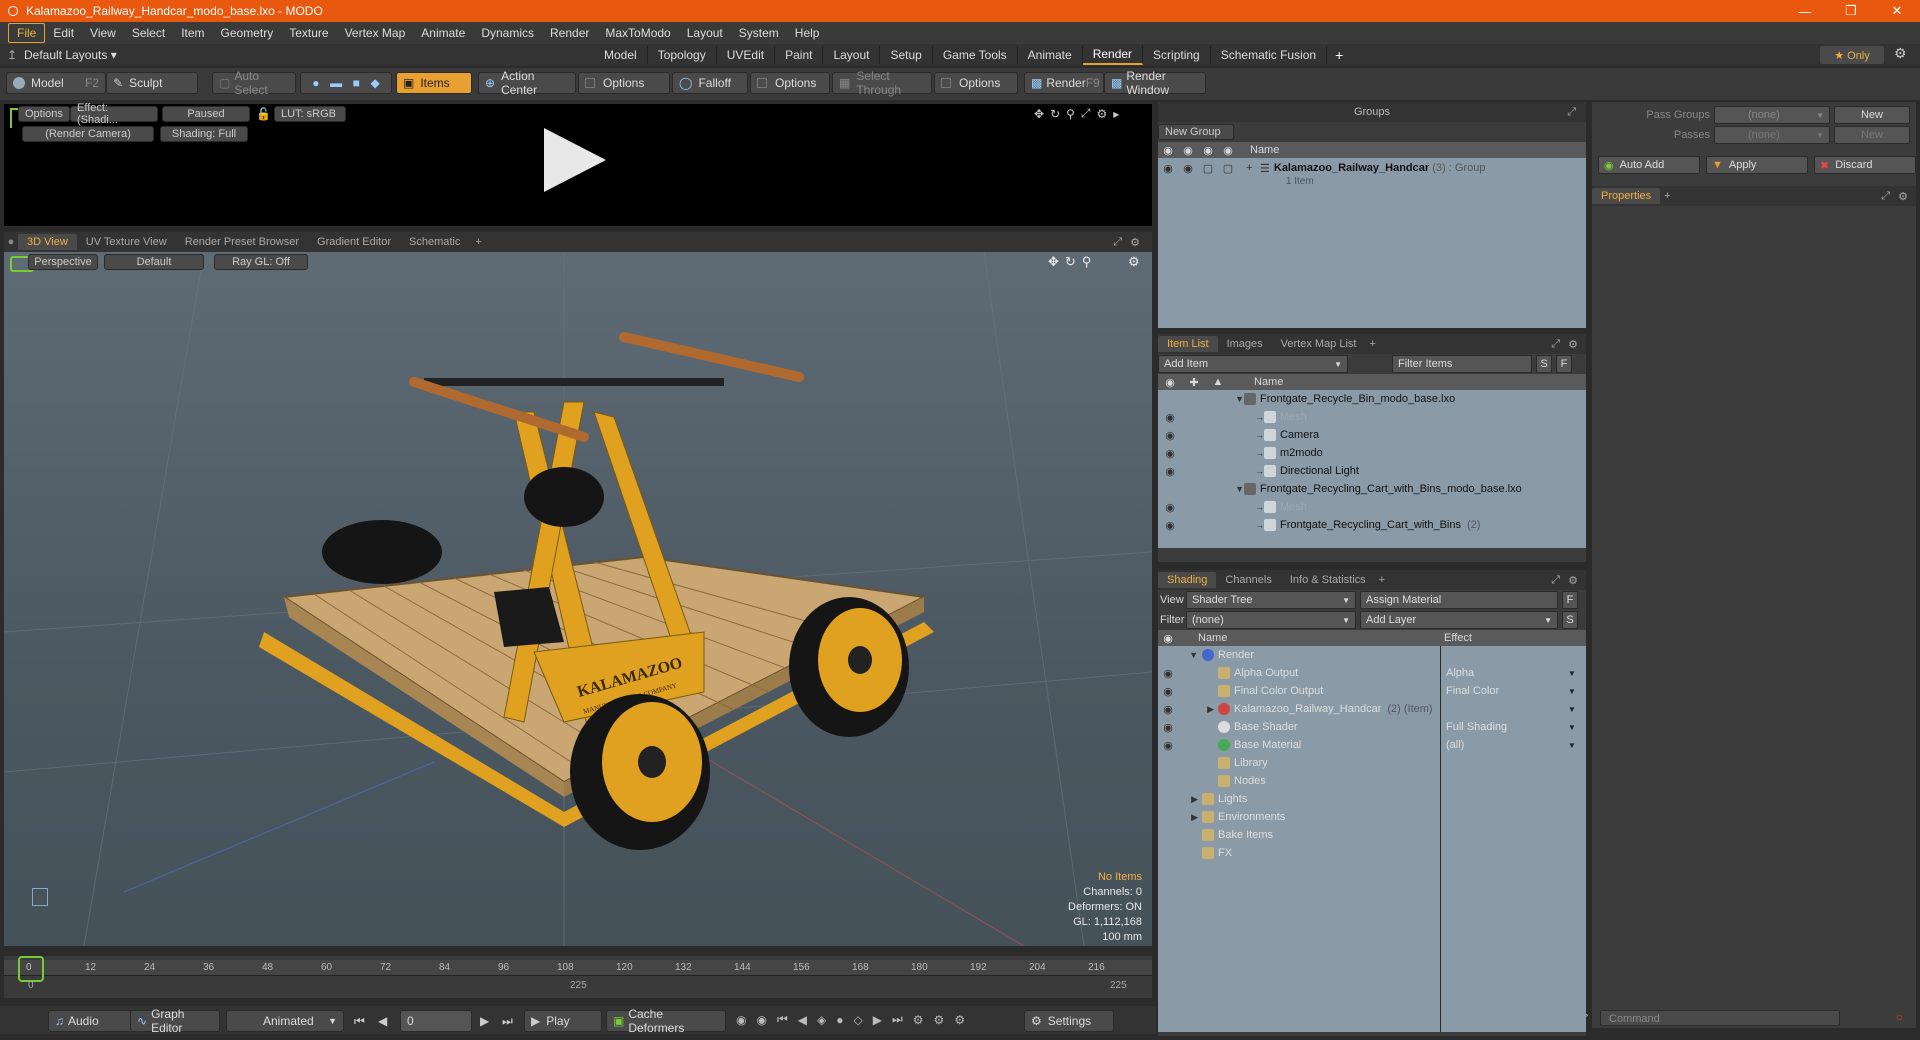  I want to click on shader-filter-dropdown: (none) ▼, so click(1271, 620).